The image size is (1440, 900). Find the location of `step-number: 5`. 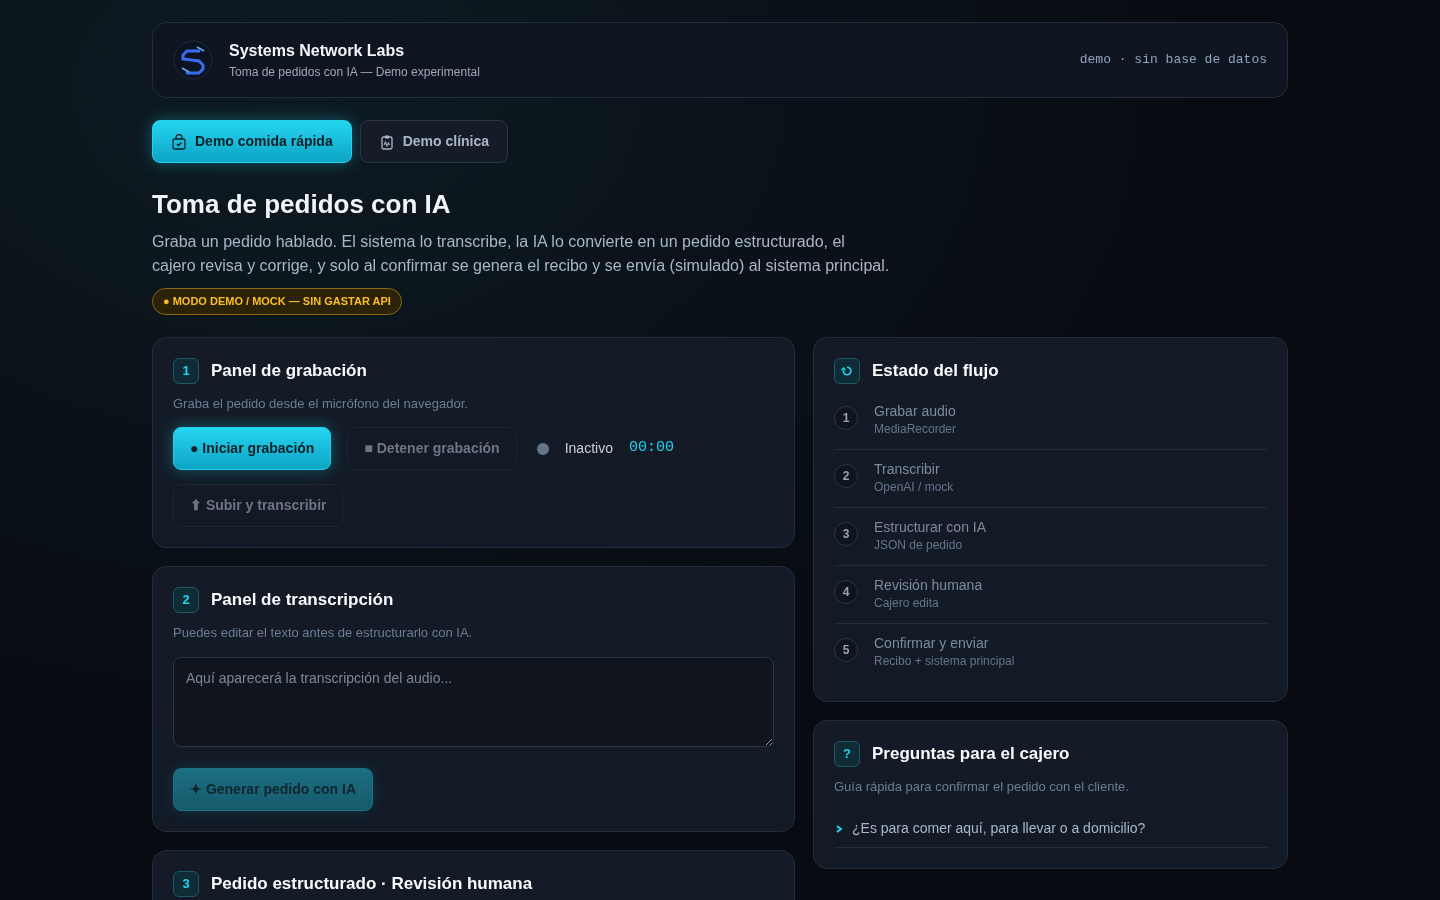

step-number: 5 is located at coordinates (846, 649).